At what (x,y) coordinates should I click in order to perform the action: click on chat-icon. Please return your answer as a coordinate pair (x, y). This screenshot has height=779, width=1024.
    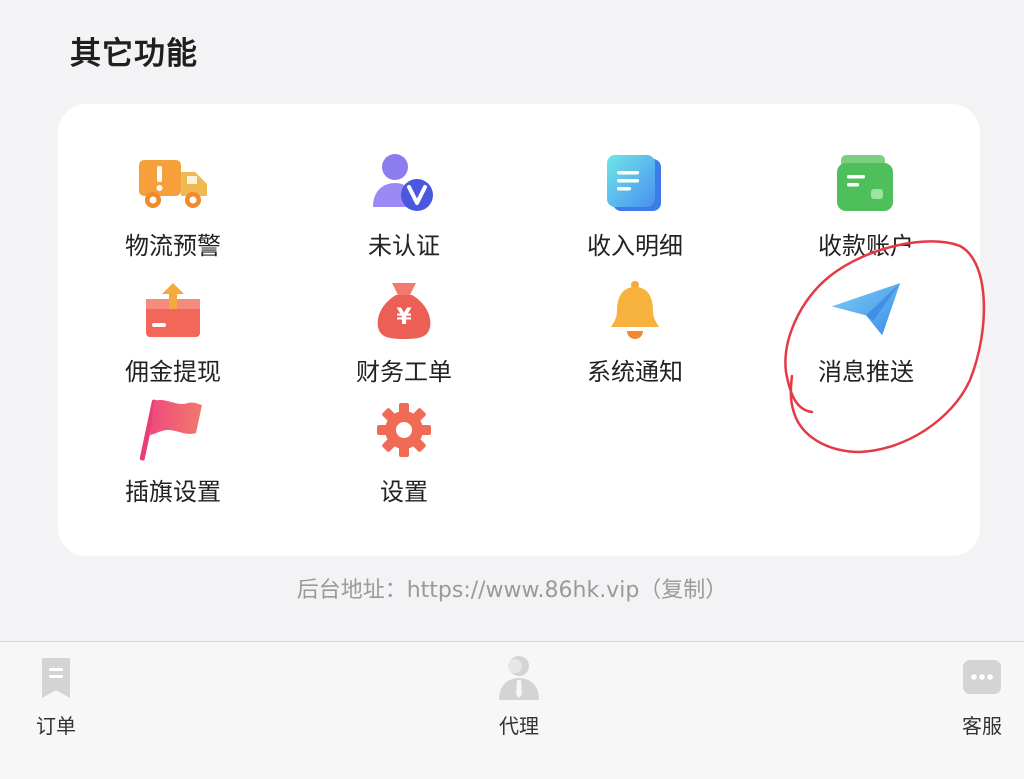
    Looking at the image, I should click on (982, 678).